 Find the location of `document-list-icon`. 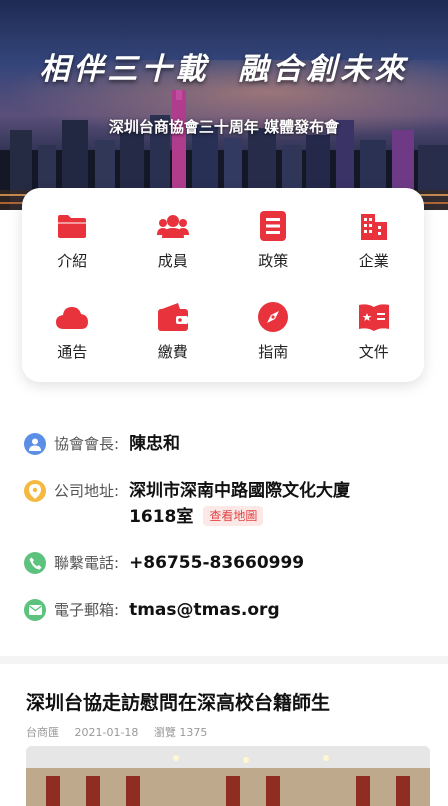

document-list-icon is located at coordinates (273, 226).